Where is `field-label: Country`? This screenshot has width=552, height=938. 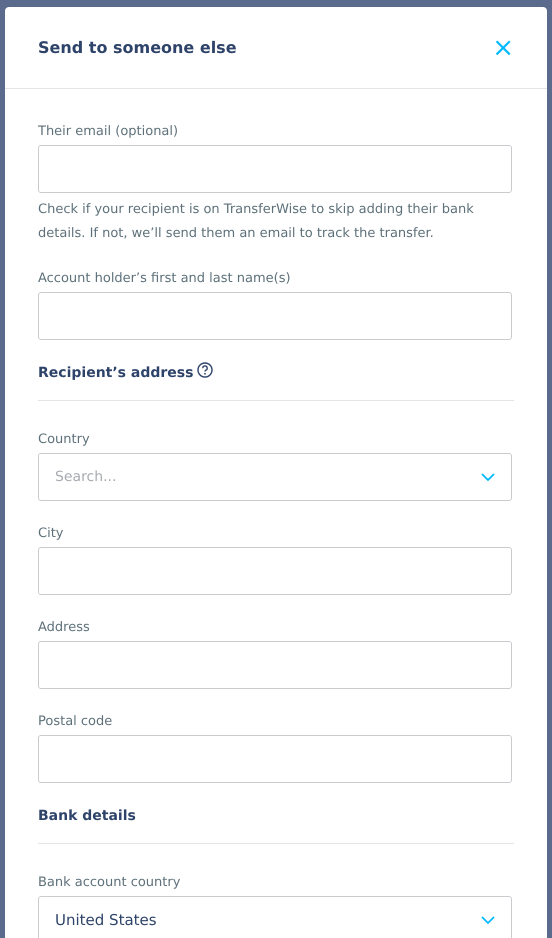
field-label: Country is located at coordinates (64, 440).